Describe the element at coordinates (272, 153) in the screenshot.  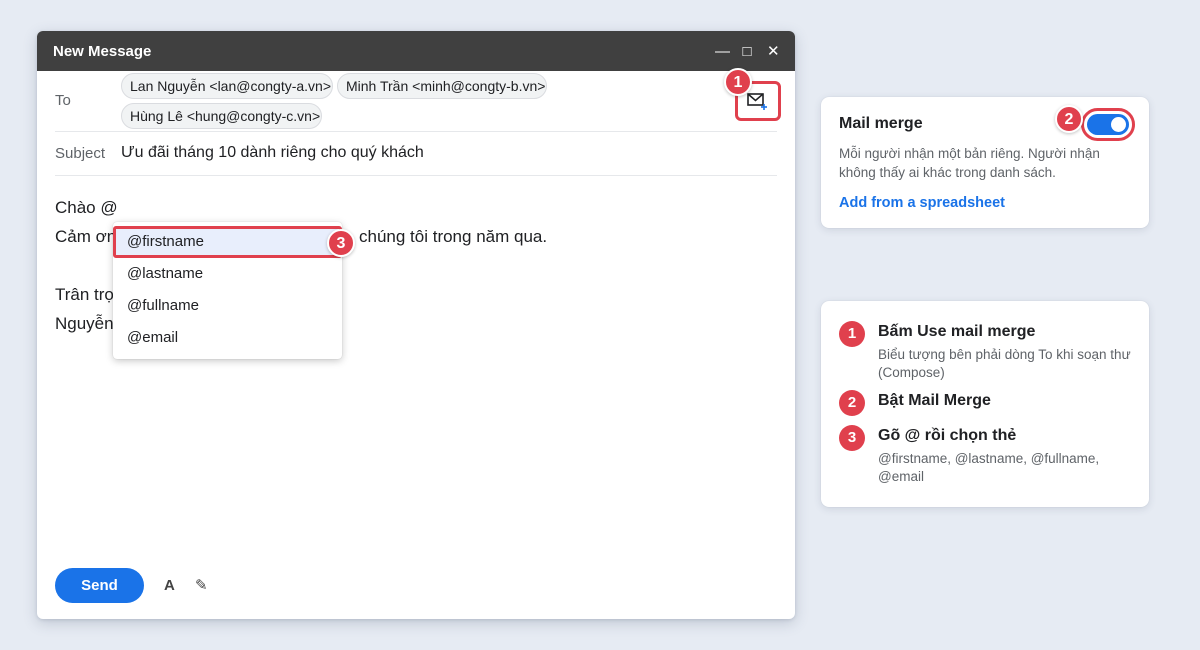
I see `subject-input: Ưu đãi tháng 10 dành riêng cho quý khách` at that location.